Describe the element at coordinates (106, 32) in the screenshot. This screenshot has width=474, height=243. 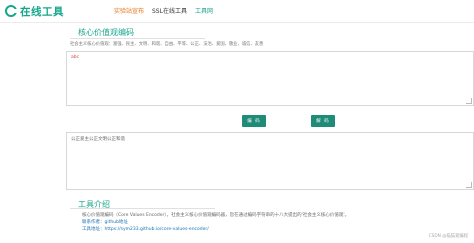
I see `page-title: 核心价值观编码` at that location.